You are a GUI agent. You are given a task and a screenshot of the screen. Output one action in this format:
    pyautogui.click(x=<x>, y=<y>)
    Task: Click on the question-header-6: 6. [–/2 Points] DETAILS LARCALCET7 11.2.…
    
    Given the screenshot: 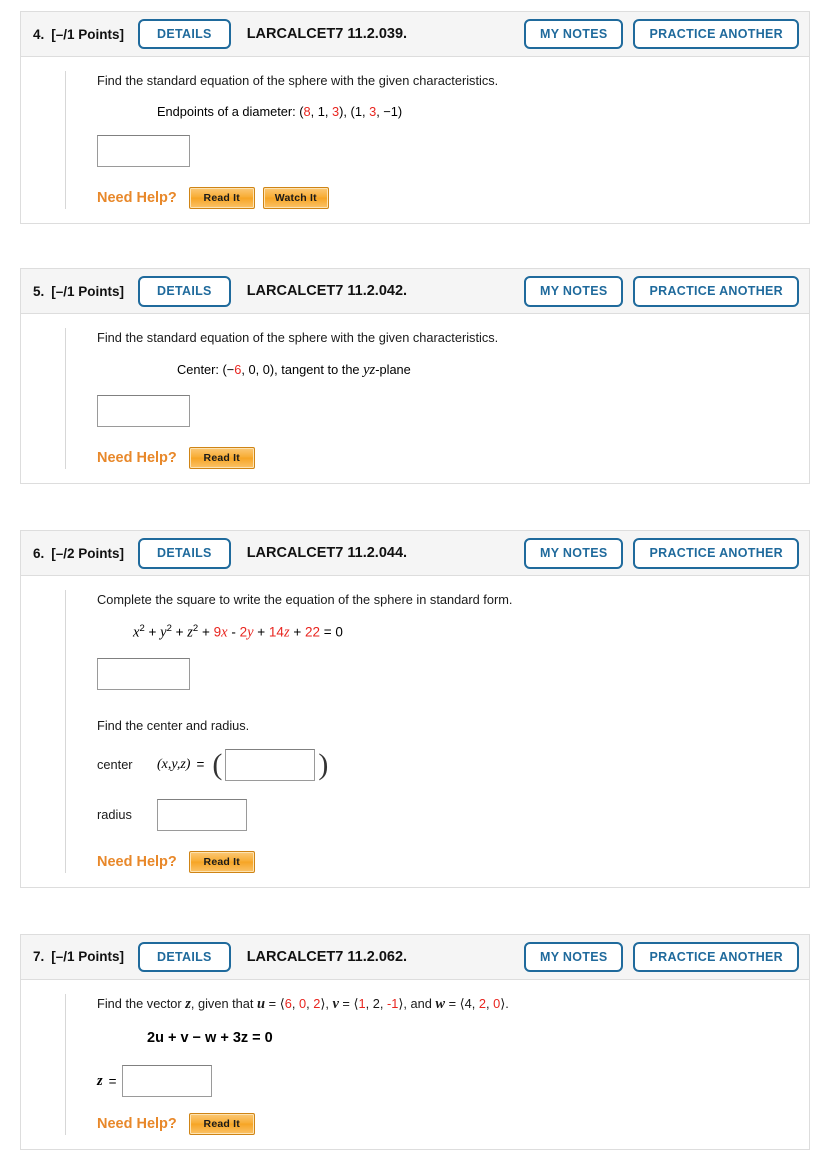 What is the action you would take?
    pyautogui.click(x=415, y=553)
    